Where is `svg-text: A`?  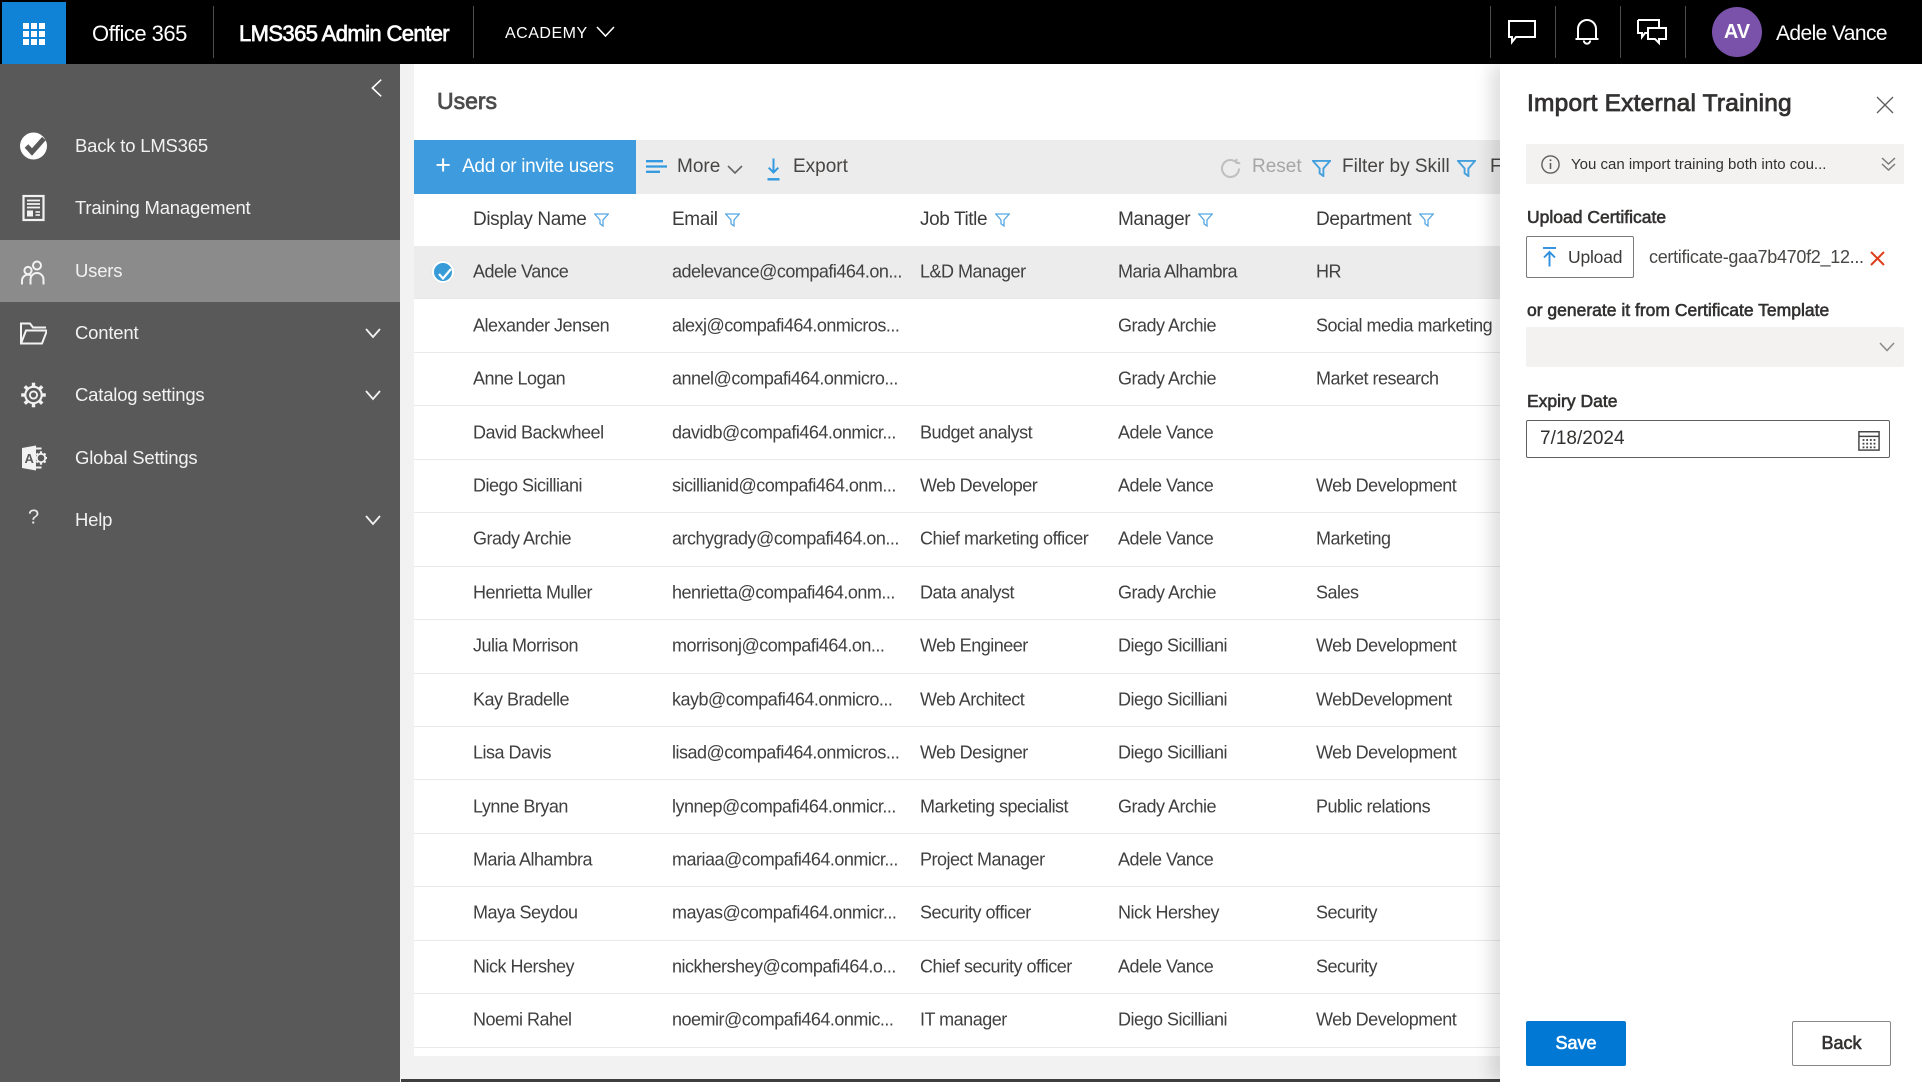 svg-text: A is located at coordinates (30, 458).